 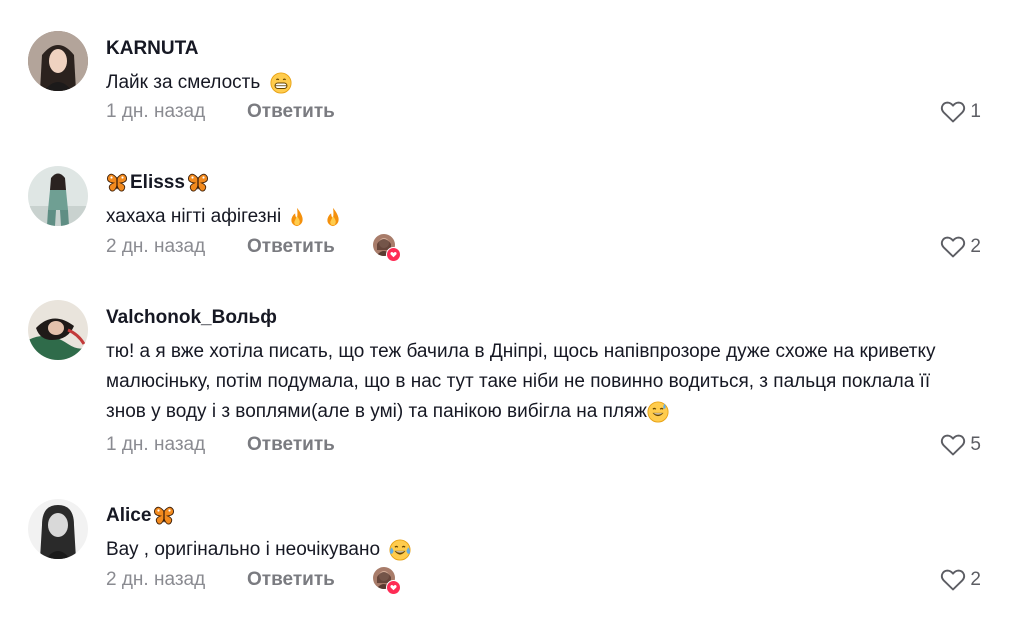 I want to click on grinning-face-with-sweat-emoji-icon, so click(x=658, y=412).